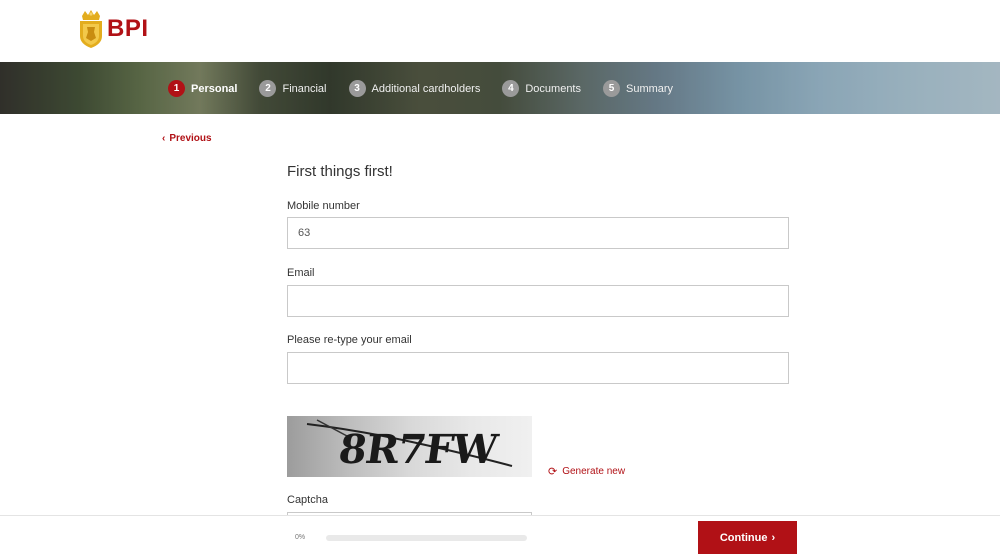  What do you see at coordinates (128, 28) in the screenshot?
I see `brand-name: BPI` at bounding box center [128, 28].